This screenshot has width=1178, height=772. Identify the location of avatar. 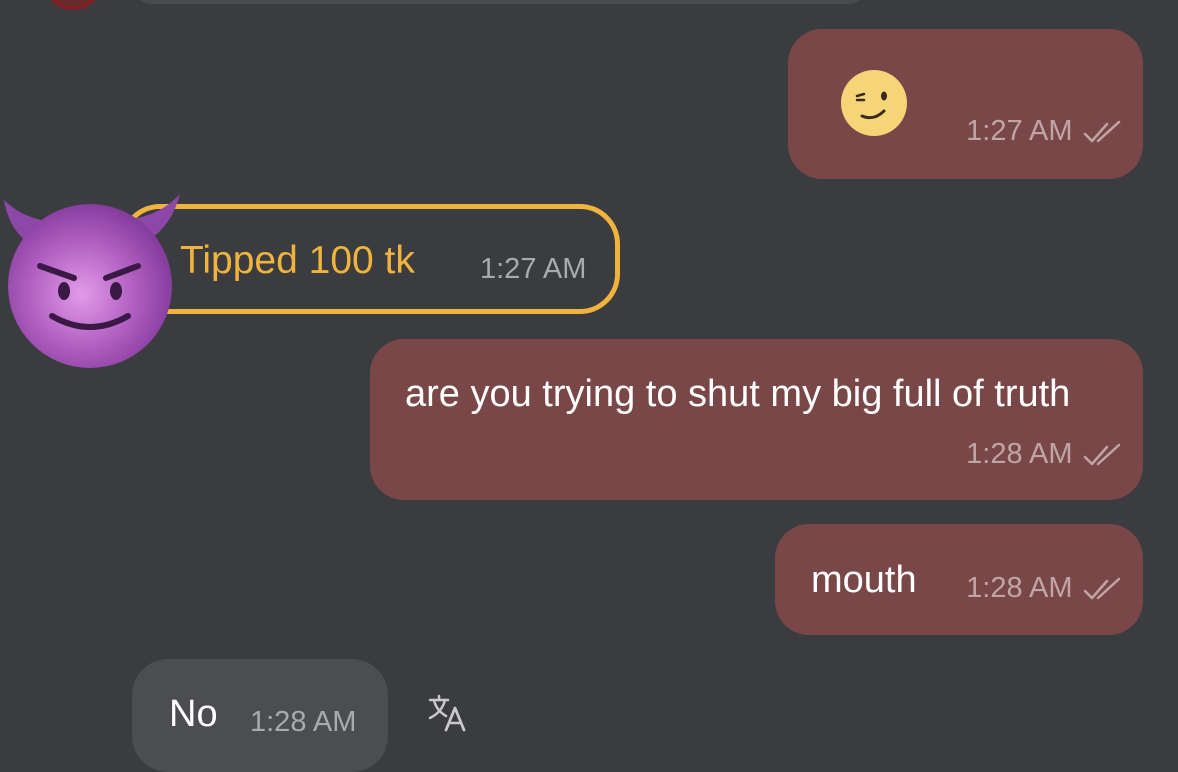
(73, 5).